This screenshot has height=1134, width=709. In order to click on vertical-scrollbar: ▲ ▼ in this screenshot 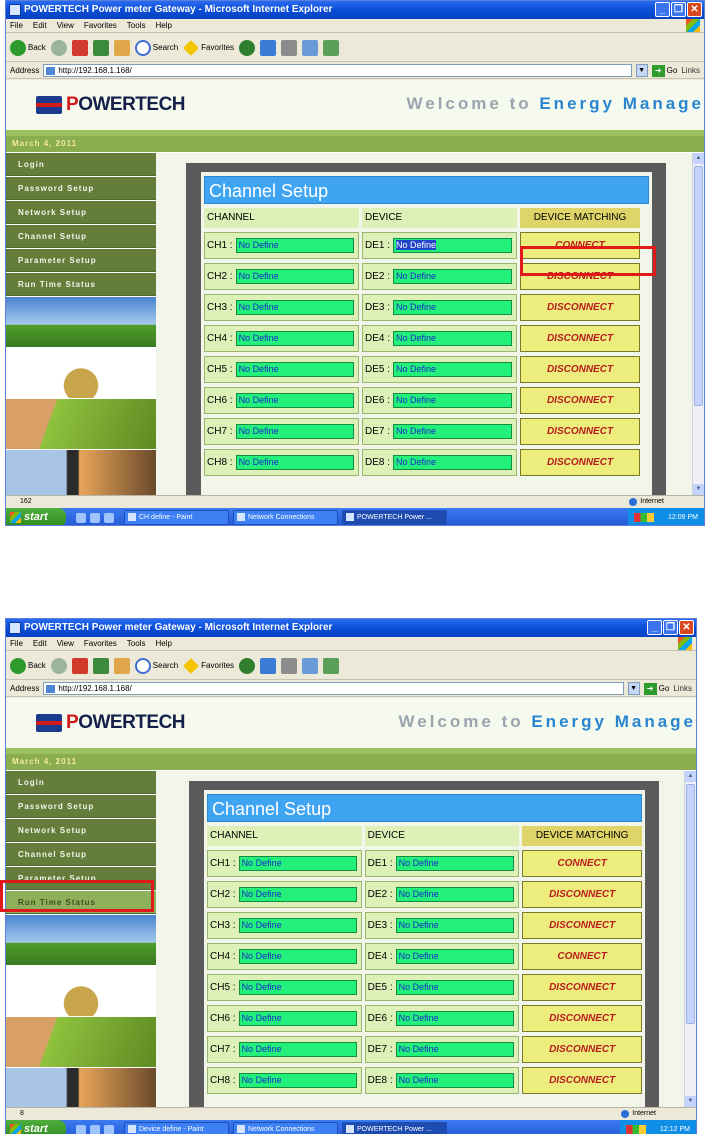, I will do `click(698, 324)`.